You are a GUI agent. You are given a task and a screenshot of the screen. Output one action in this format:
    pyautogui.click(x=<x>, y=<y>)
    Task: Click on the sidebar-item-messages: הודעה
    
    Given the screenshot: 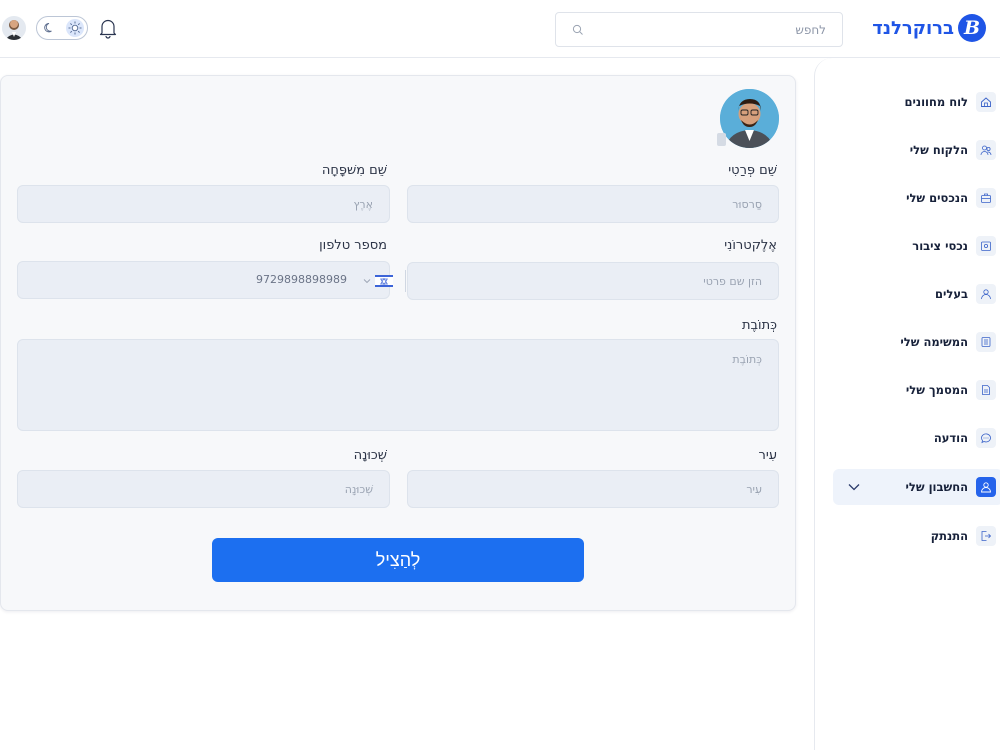 What is the action you would take?
    pyautogui.click(x=916, y=438)
    